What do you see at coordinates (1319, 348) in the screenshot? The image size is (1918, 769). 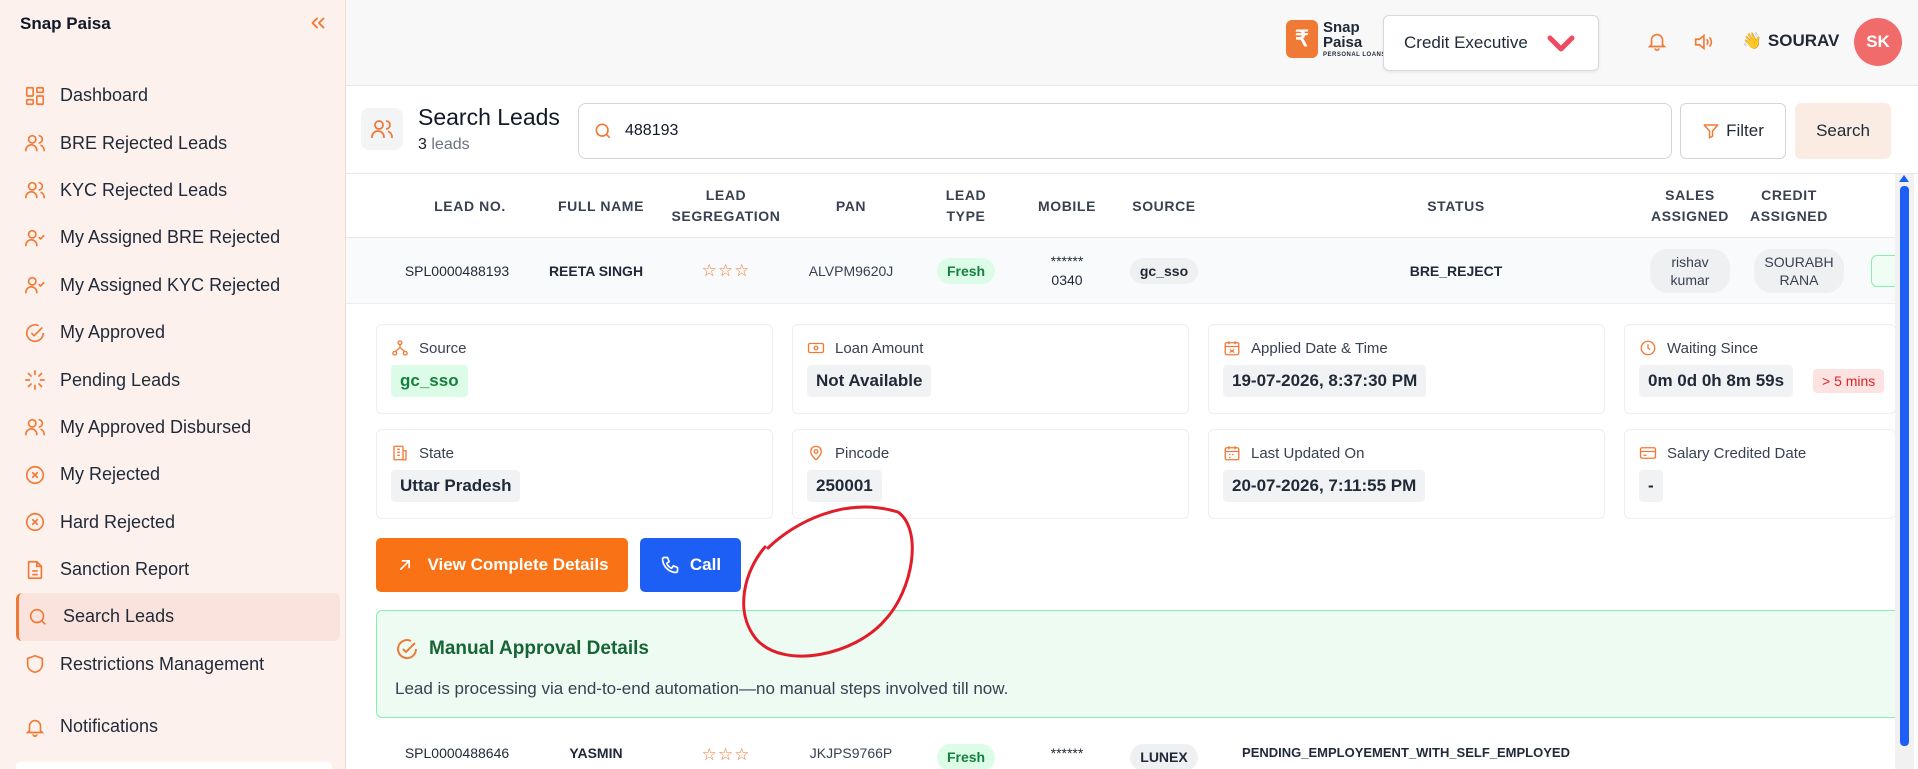 I see `applied-date-label: Applied Date & Time` at bounding box center [1319, 348].